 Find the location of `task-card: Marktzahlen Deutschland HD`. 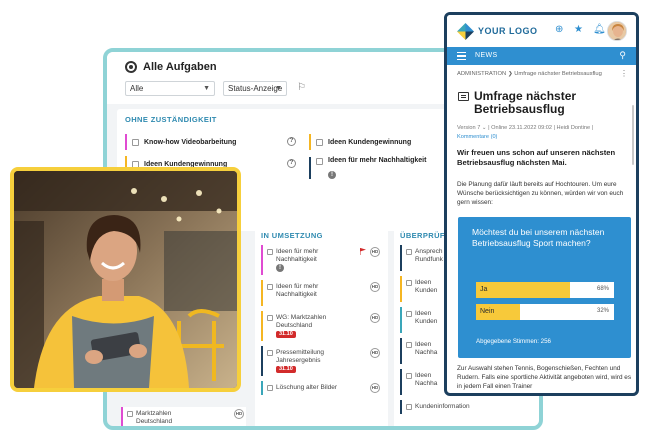

task-card: Marktzahlen Deutschland HD is located at coordinates (183, 416).